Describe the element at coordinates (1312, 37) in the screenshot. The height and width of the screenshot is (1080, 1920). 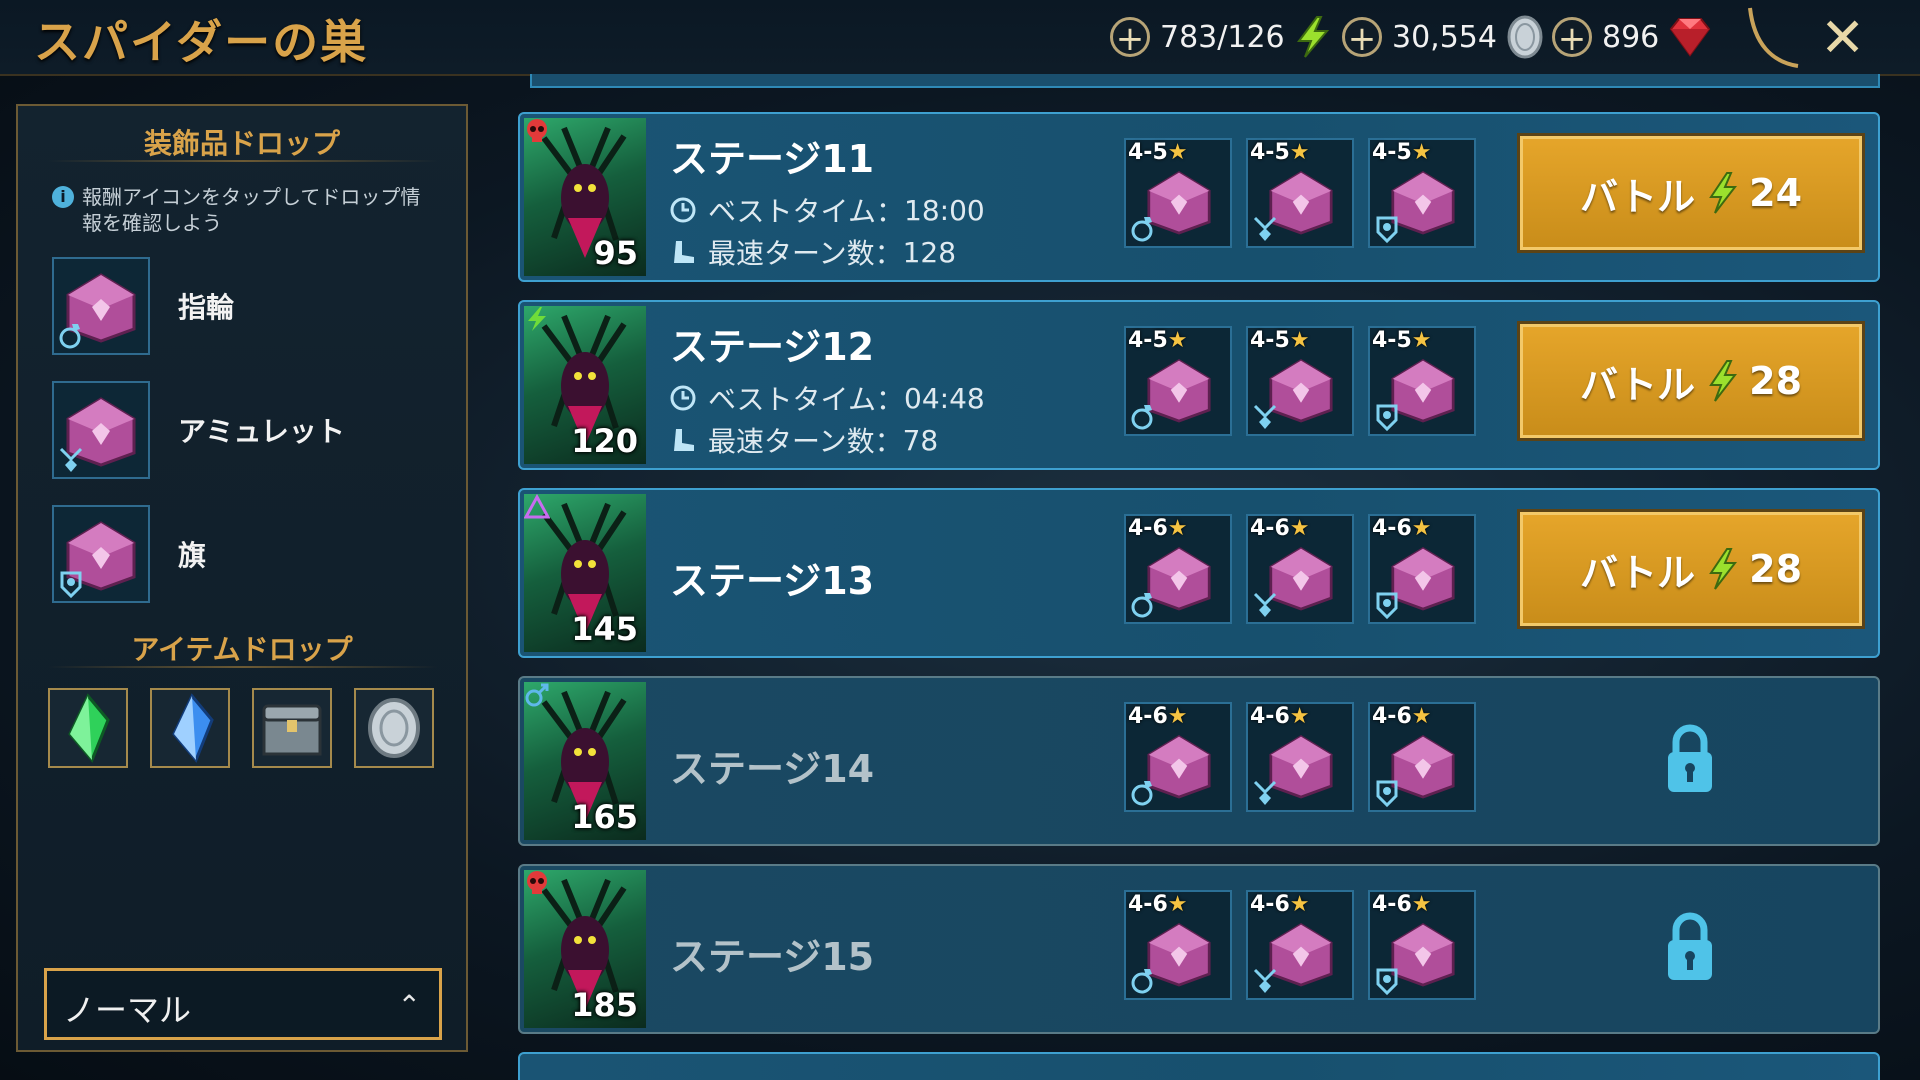
I see `energy-bolt-icon` at that location.